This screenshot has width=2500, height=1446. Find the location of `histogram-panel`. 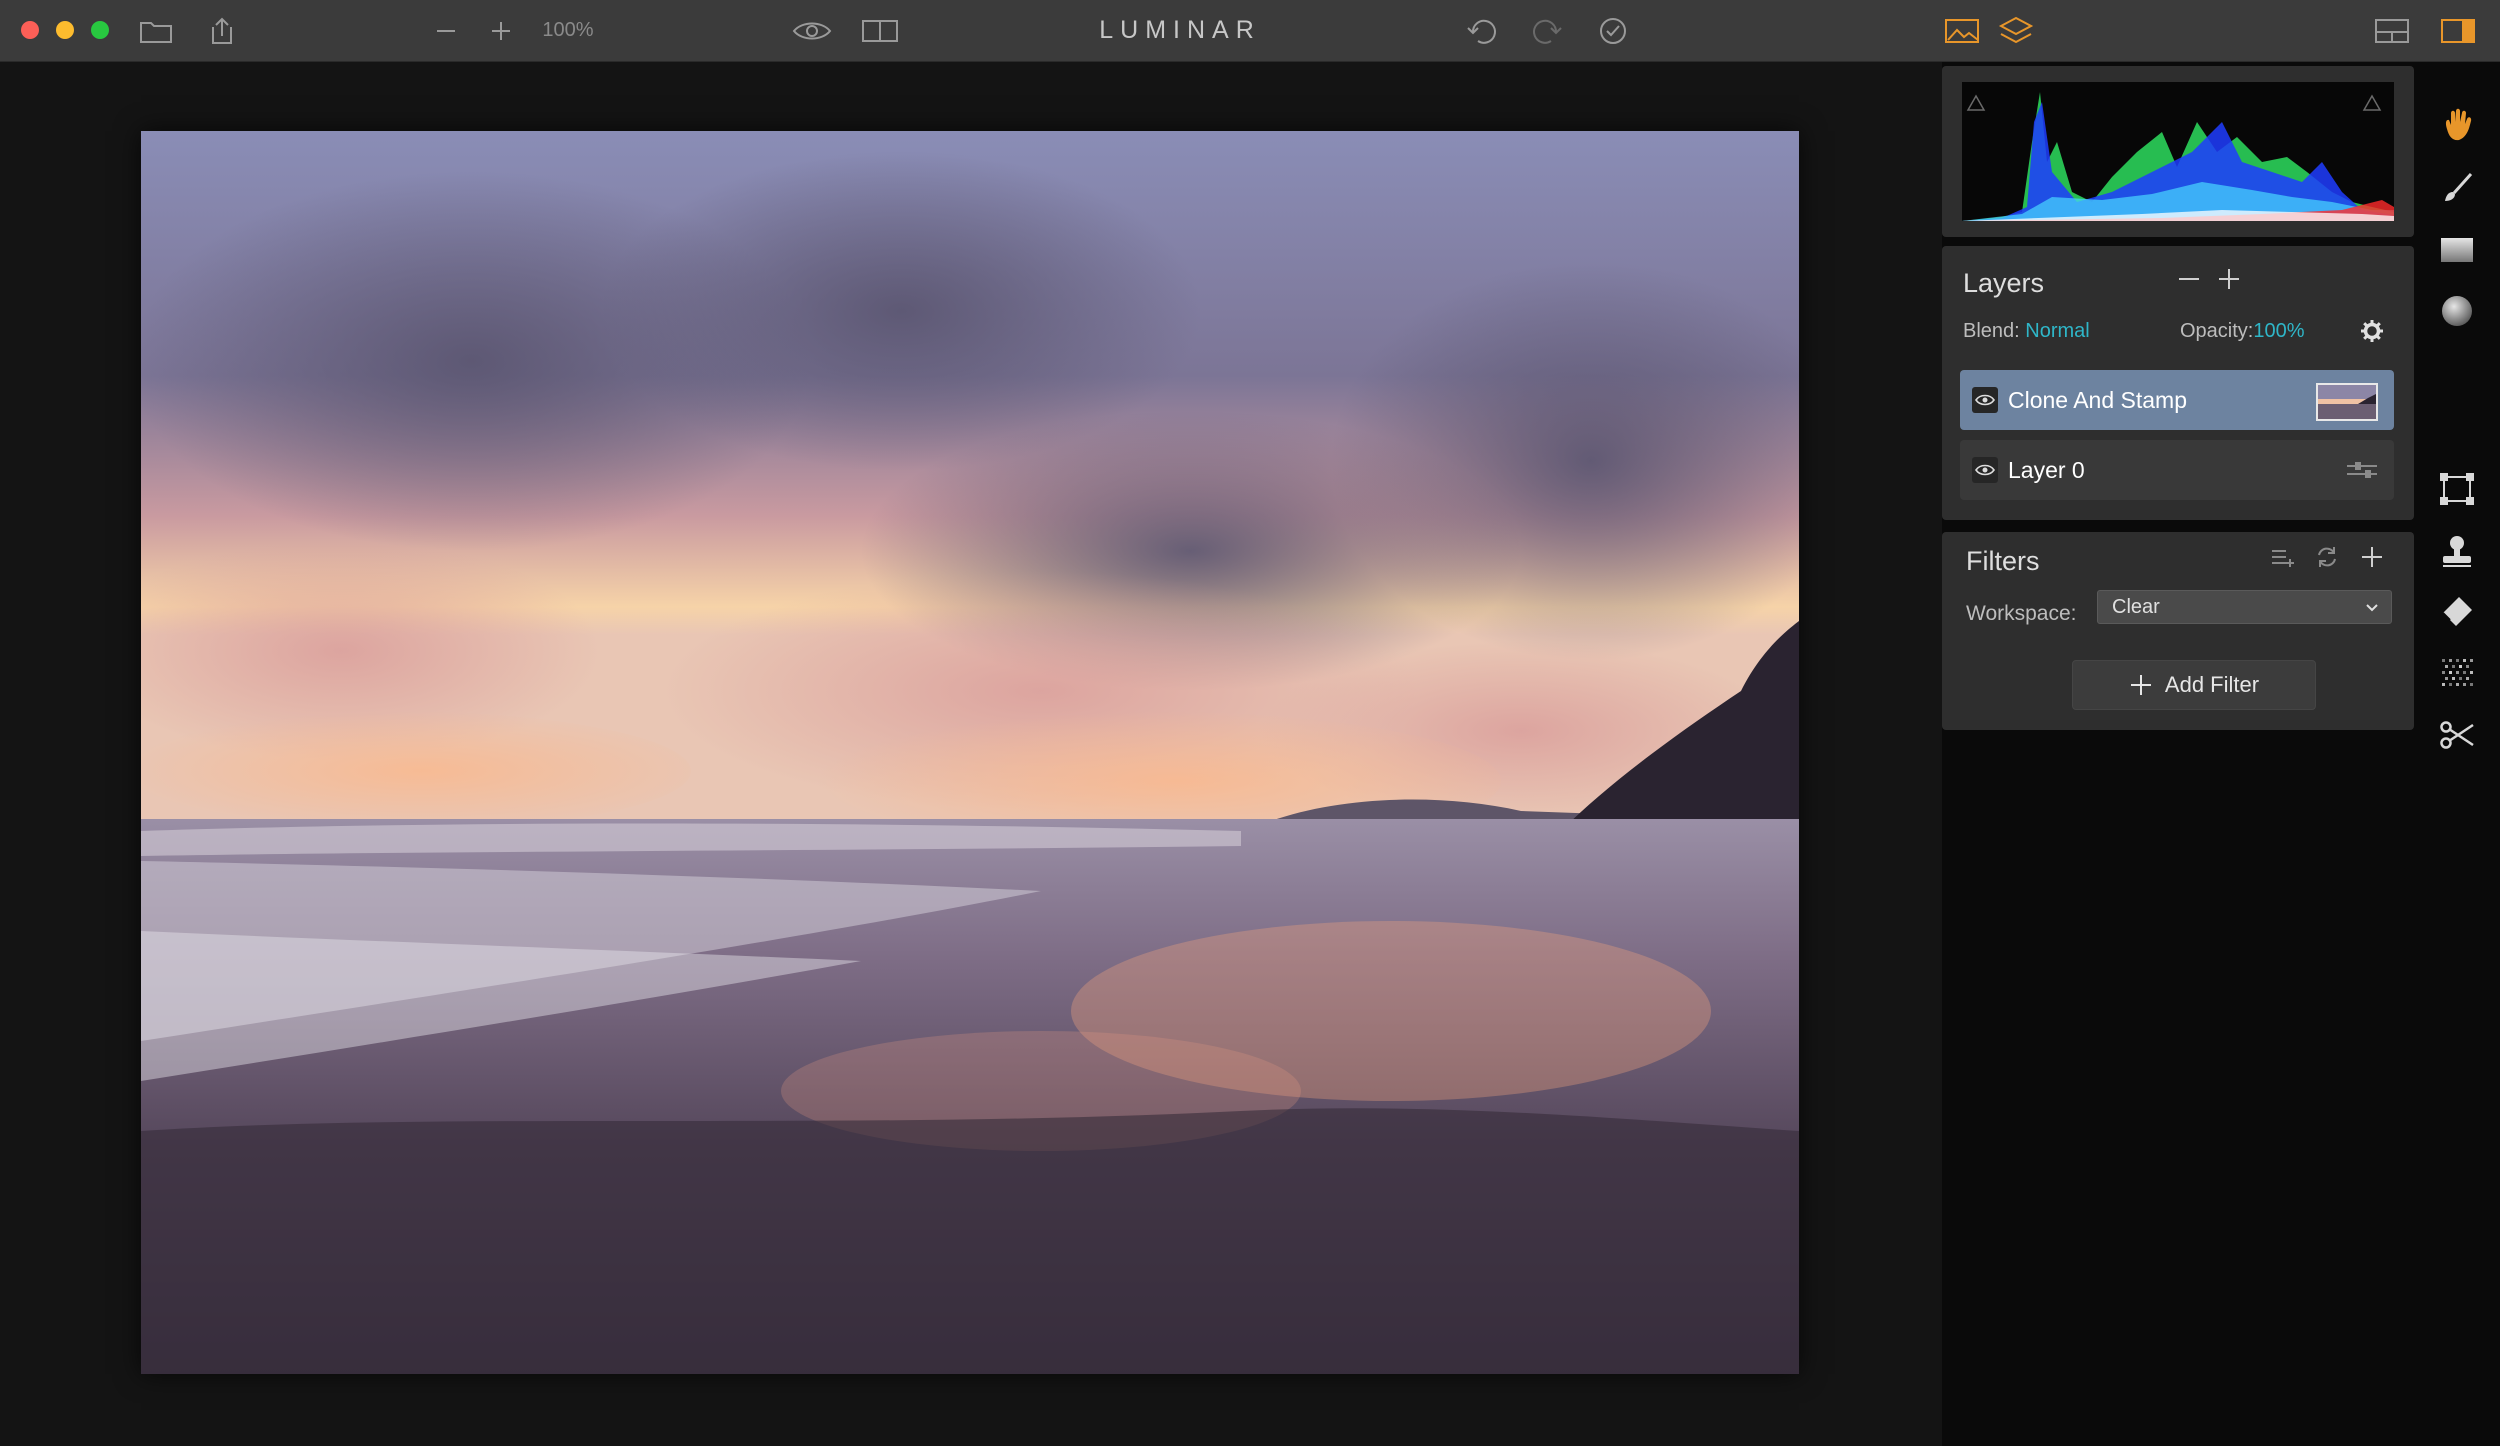

histogram-panel is located at coordinates (2178, 151).